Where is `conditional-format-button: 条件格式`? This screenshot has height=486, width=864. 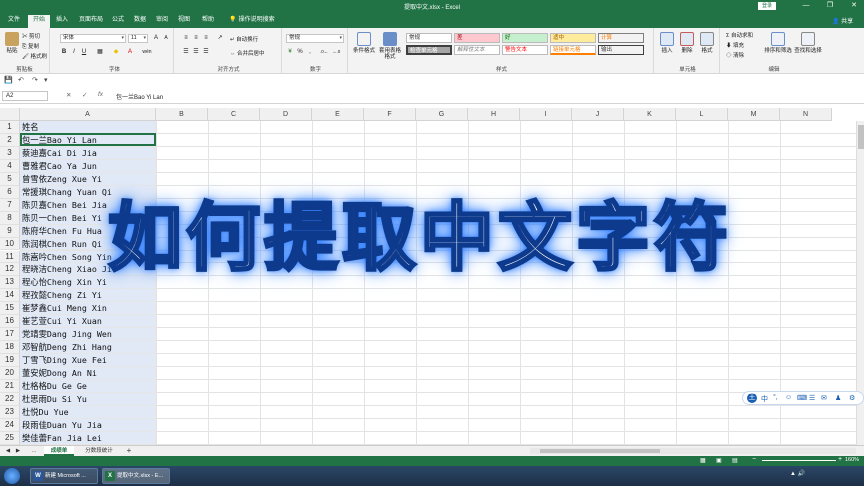 conditional-format-button: 条件格式 is located at coordinates (364, 43).